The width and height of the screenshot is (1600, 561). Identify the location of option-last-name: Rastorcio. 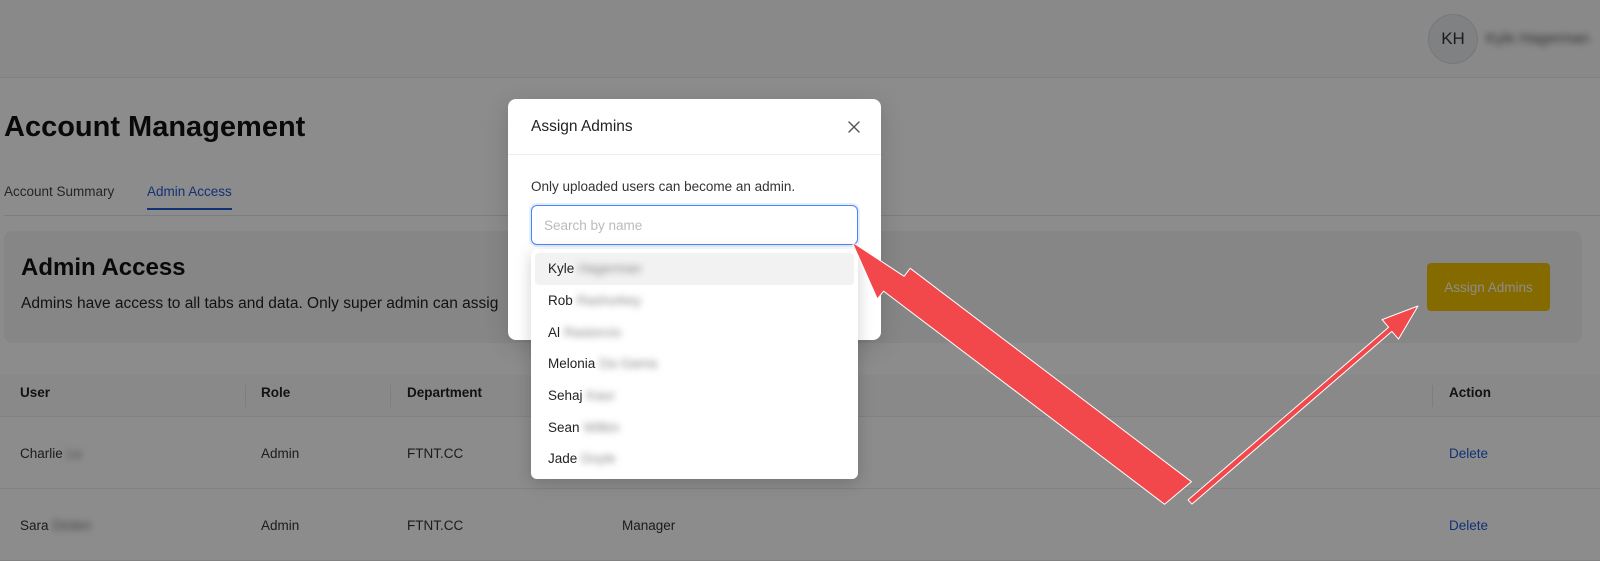
(593, 332).